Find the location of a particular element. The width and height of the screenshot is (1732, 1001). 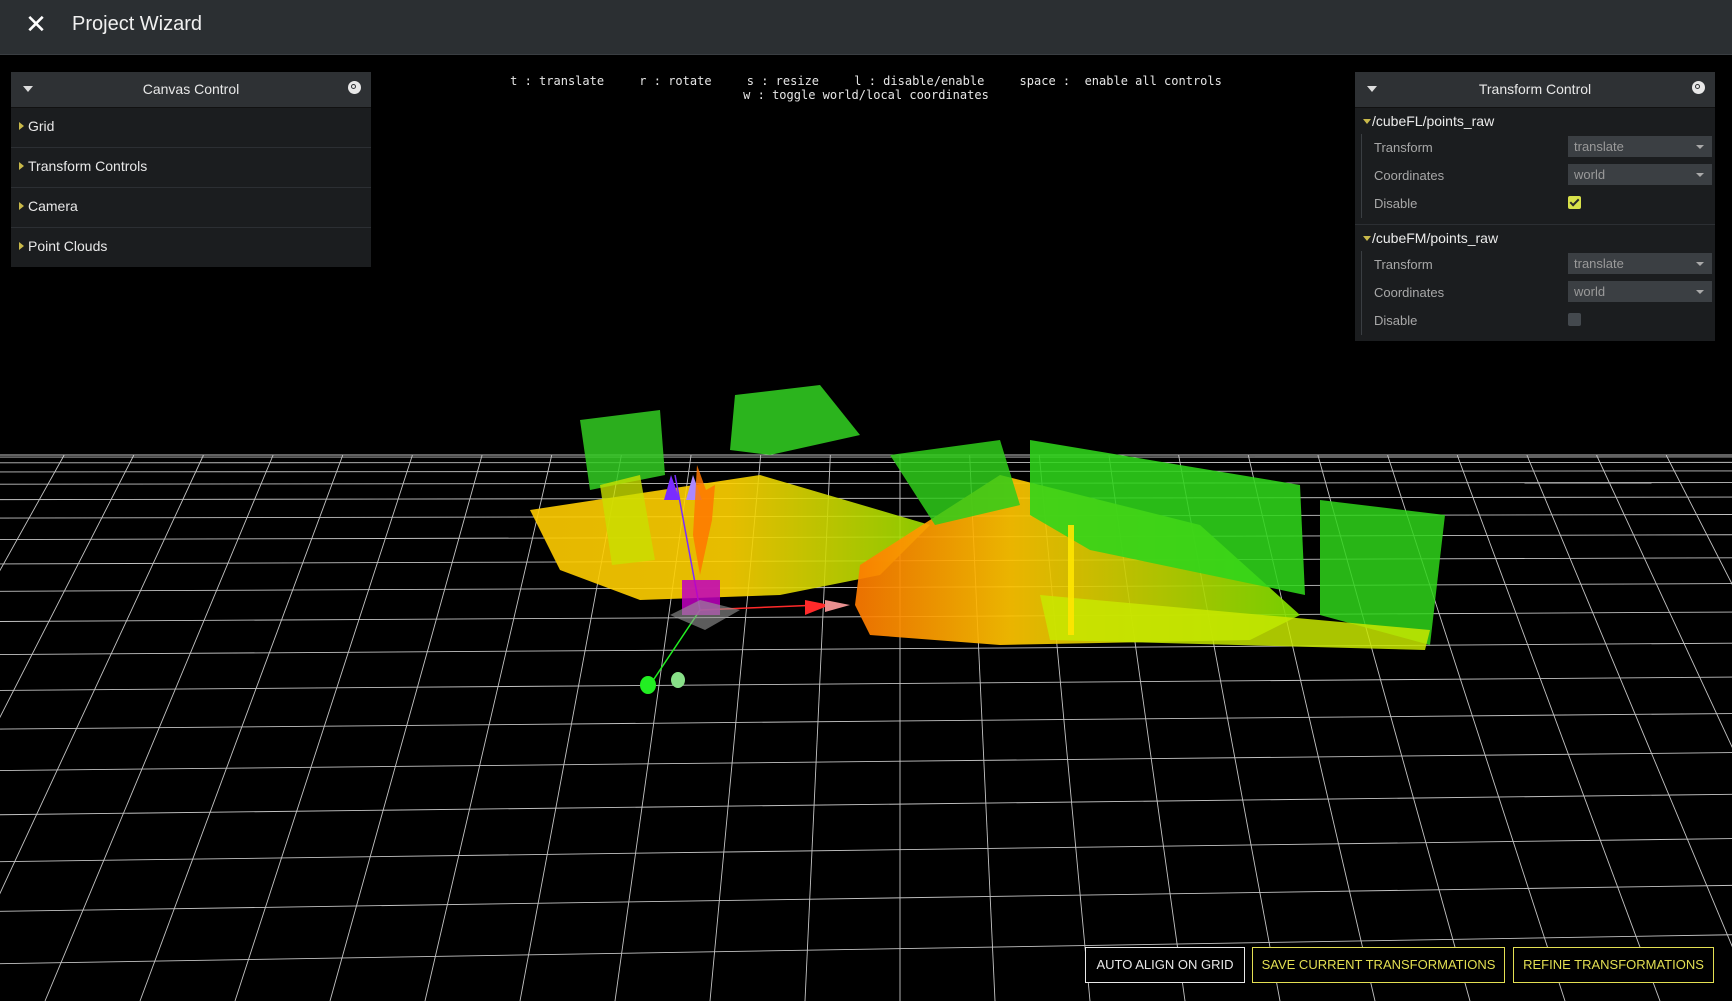

auto-align-button: AUTO ALIGN ON GRID is located at coordinates (1165, 965).